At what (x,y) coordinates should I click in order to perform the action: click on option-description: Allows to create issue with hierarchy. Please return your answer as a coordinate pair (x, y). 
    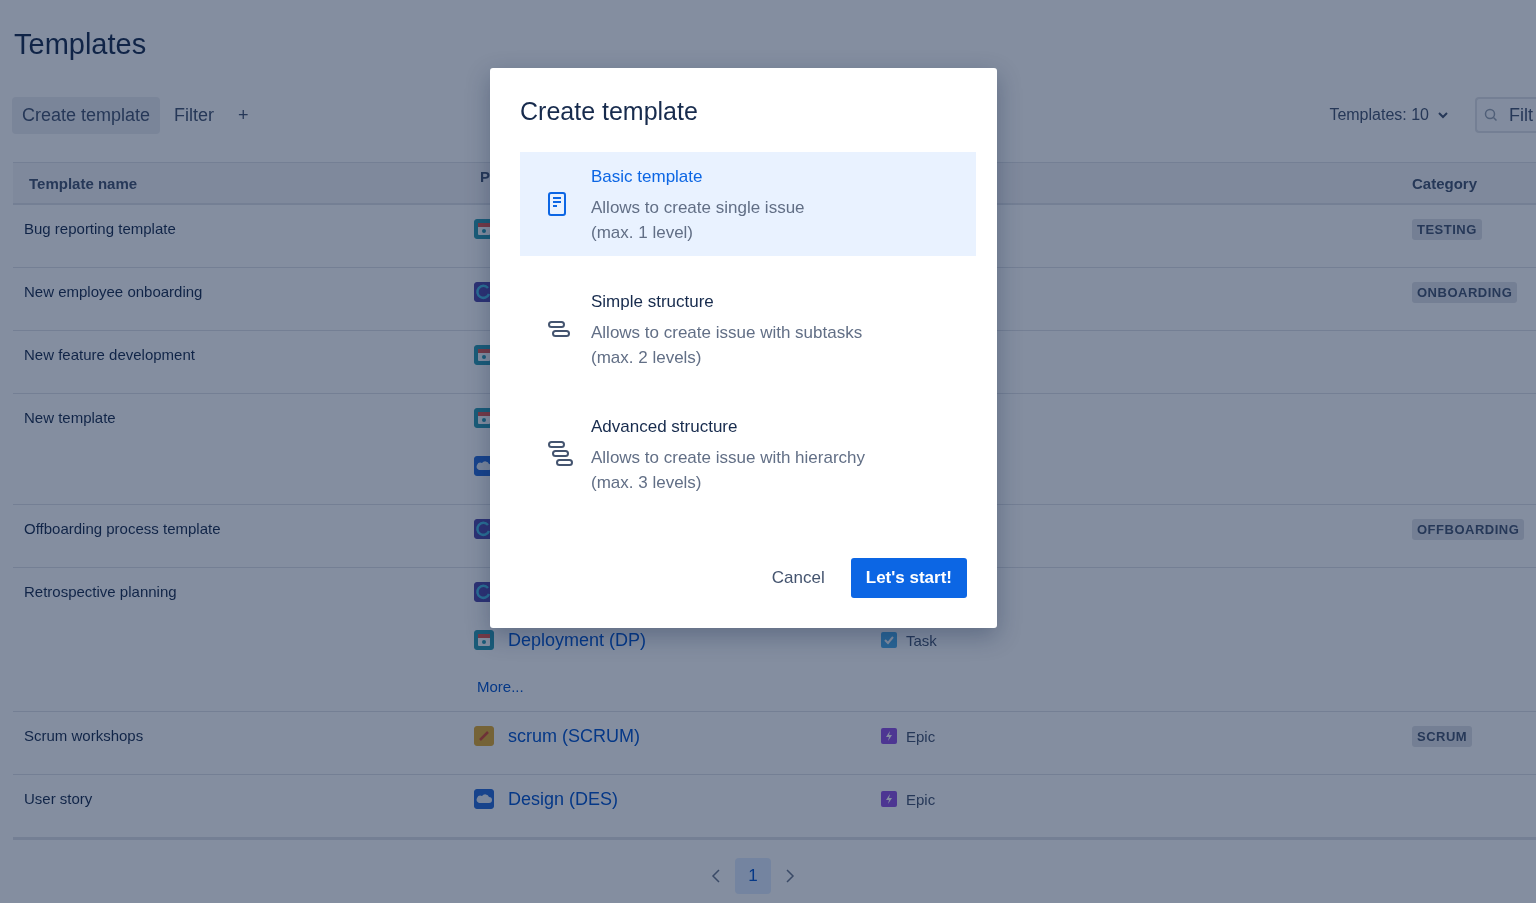
    Looking at the image, I should click on (728, 457).